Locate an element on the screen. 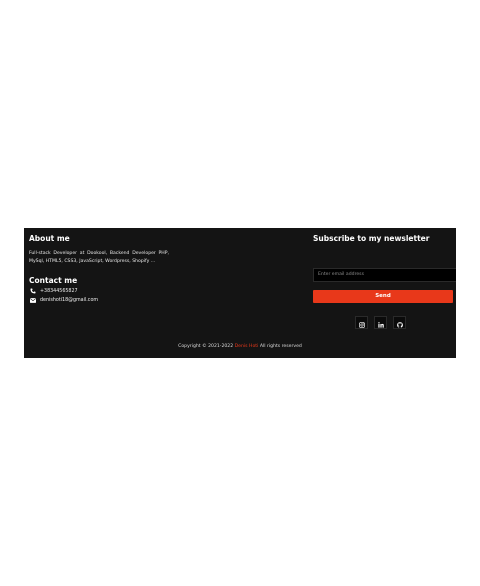 The height and width of the screenshot is (586, 480). contact-title: Contact me is located at coordinates (53, 280).